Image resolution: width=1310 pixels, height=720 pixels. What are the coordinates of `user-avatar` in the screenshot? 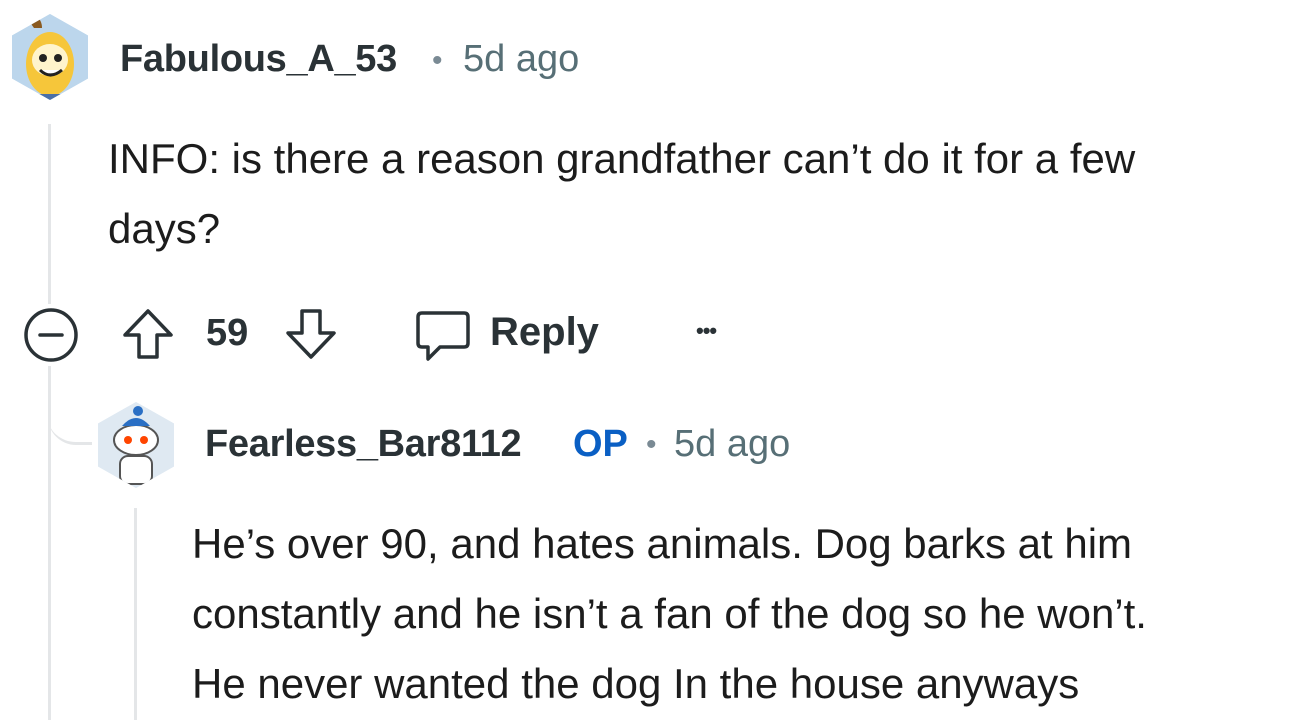 It's located at (50, 57).